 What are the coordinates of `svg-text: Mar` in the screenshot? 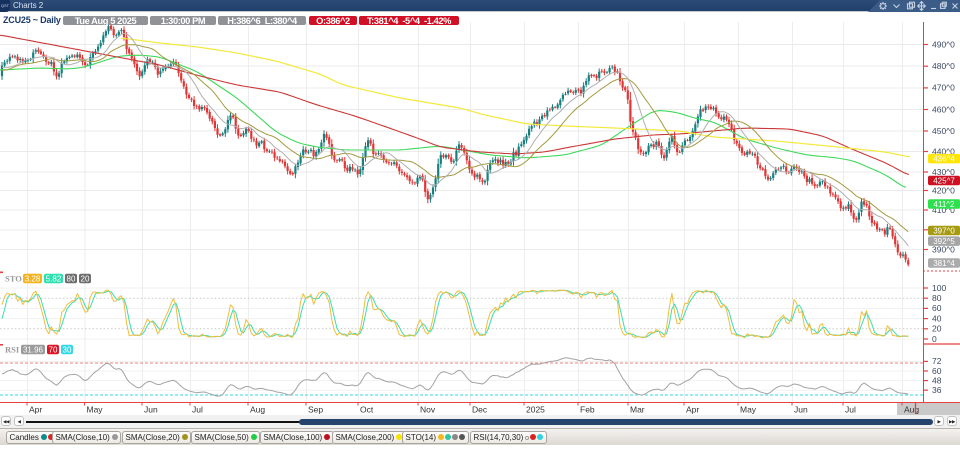 It's located at (637, 410).